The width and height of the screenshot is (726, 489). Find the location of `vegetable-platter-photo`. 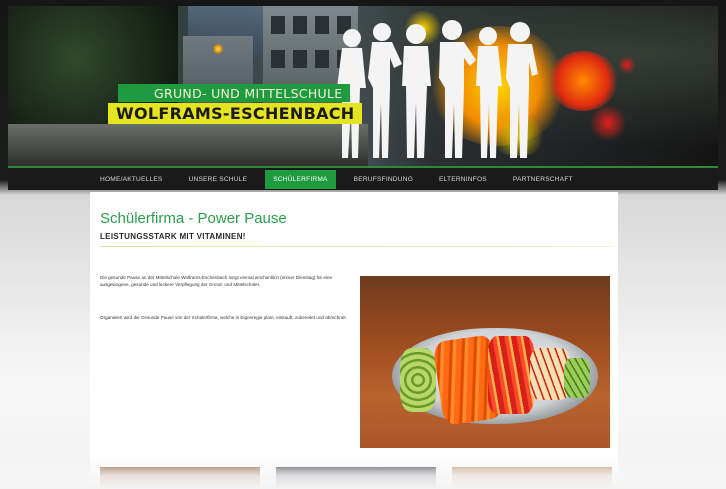

vegetable-platter-photo is located at coordinates (485, 362).